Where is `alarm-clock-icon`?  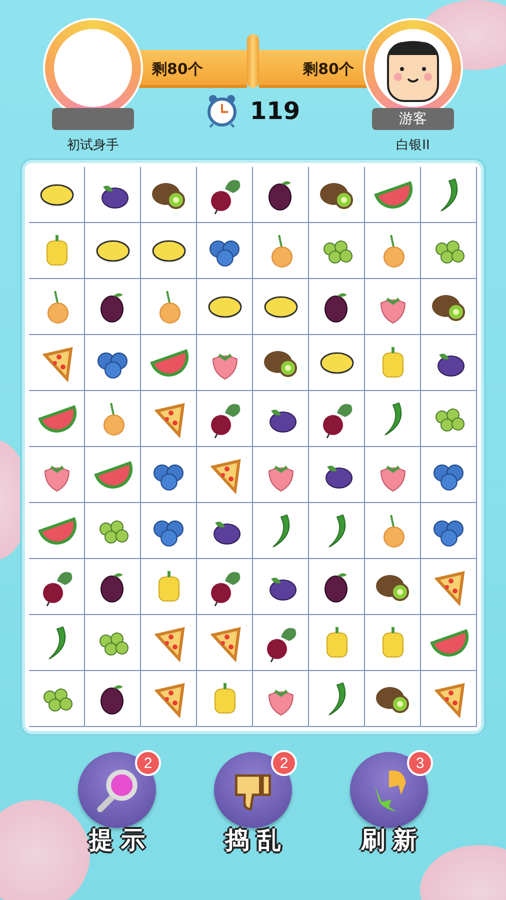
alarm-clock-icon is located at coordinates (222, 111).